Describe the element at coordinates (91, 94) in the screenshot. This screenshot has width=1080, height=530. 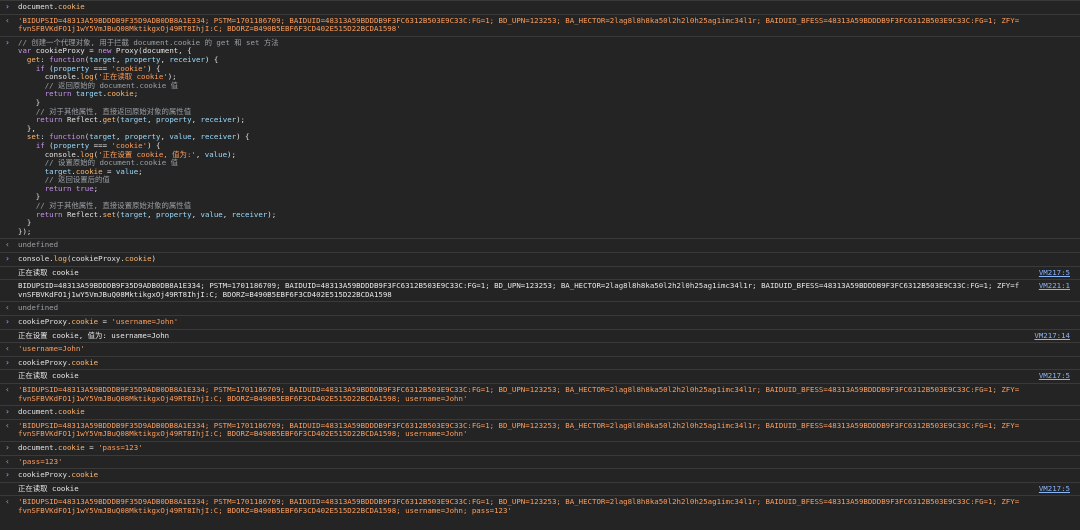
I see `code-line: return target.cookie;` at that location.